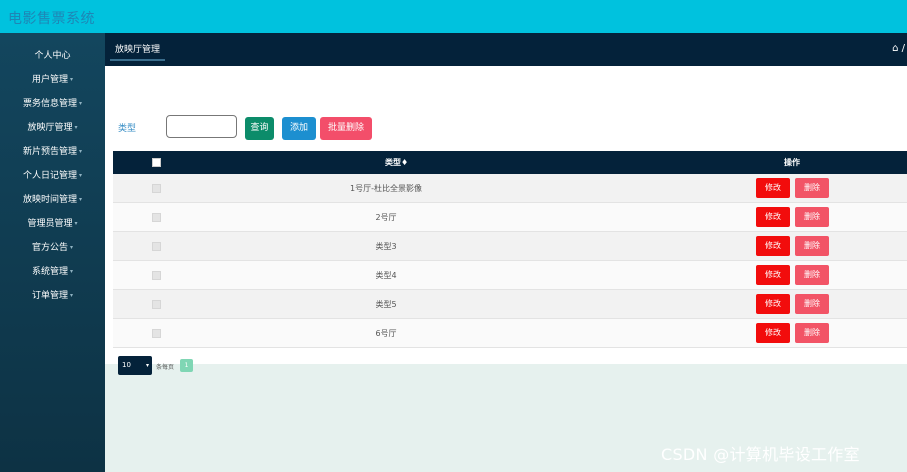 The image size is (907, 472). I want to click on watermark: CSDN @计算机毕设工作室, so click(760, 454).